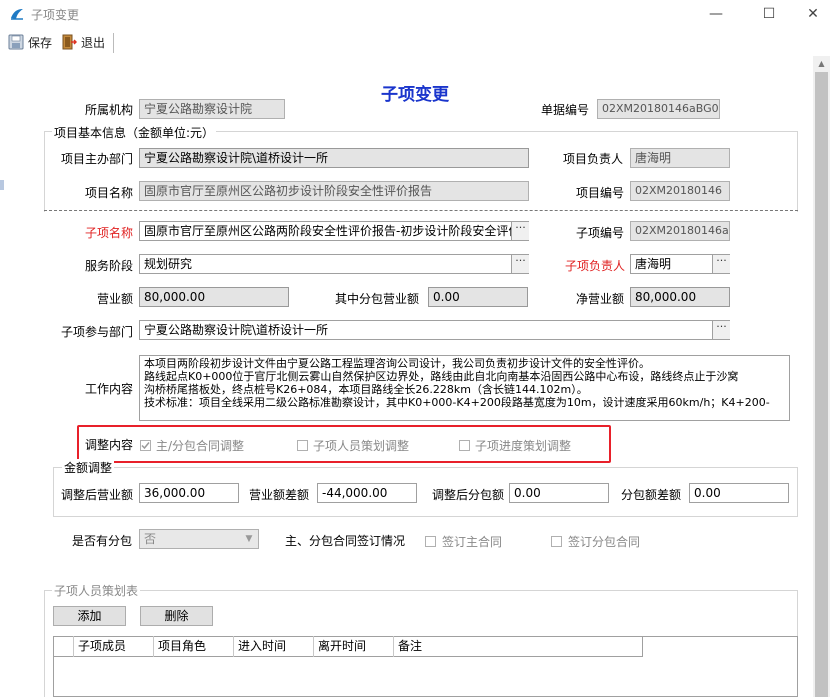 This screenshot has width=830, height=697. What do you see at coordinates (55, 15) in the screenshot?
I see `window-title: 子项变更` at bounding box center [55, 15].